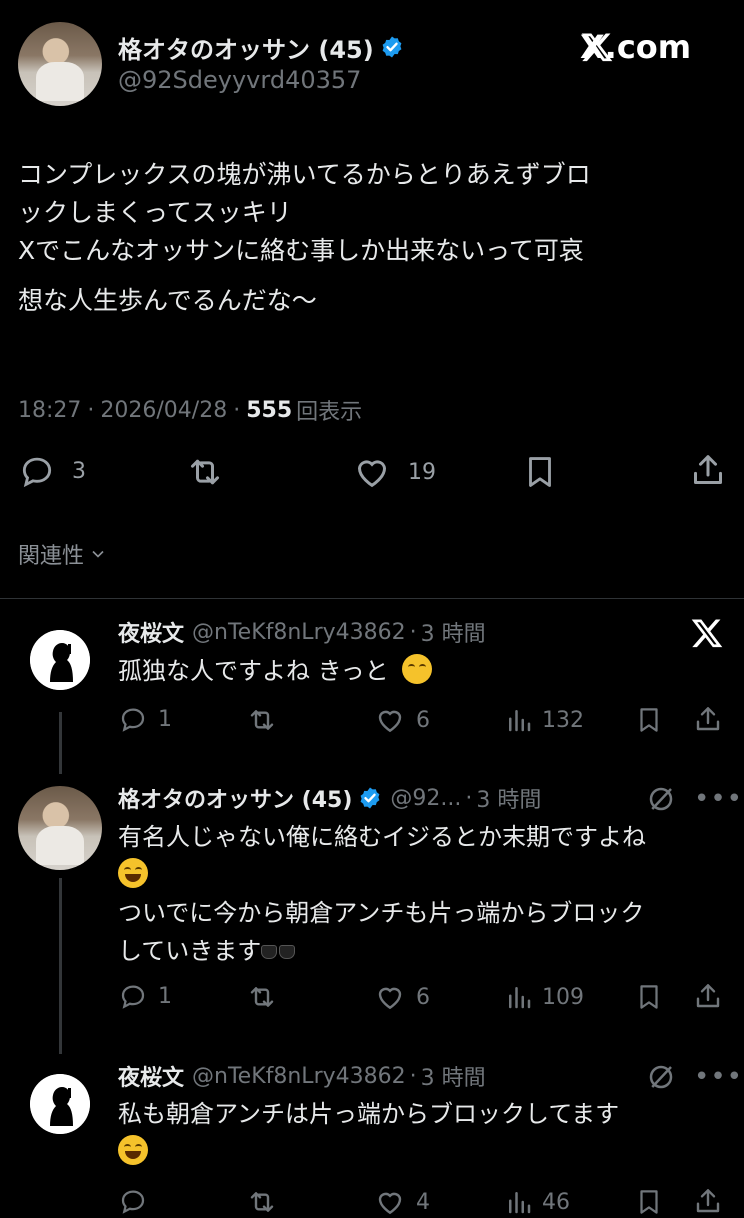  Describe the element at coordinates (563, 997) in the screenshot. I see `views-count: 109` at that location.